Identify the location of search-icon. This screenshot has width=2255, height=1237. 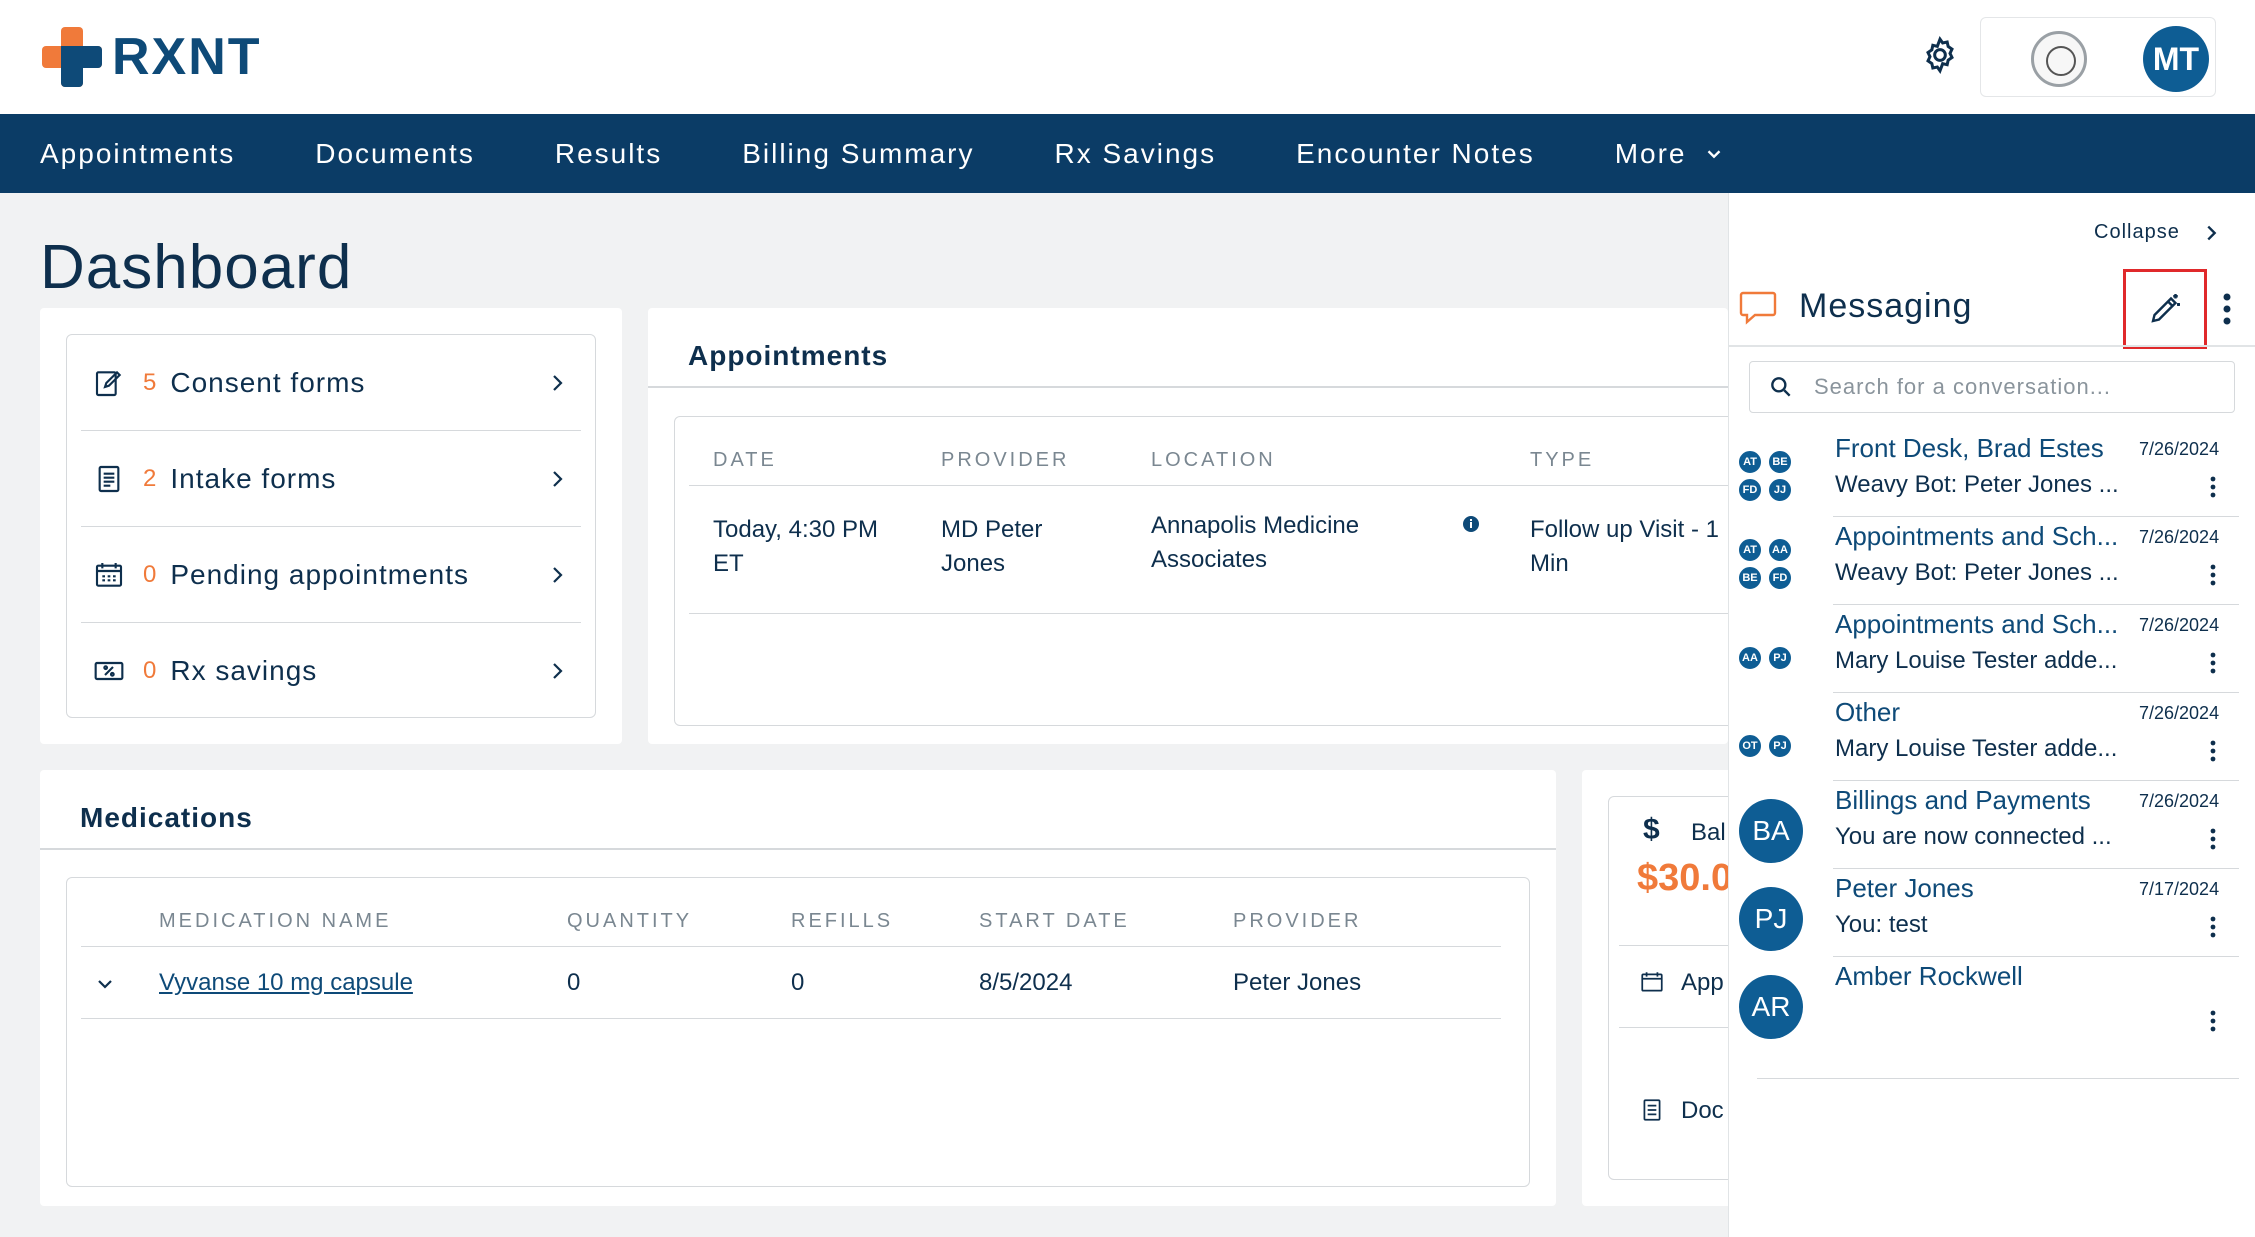
(1781, 387).